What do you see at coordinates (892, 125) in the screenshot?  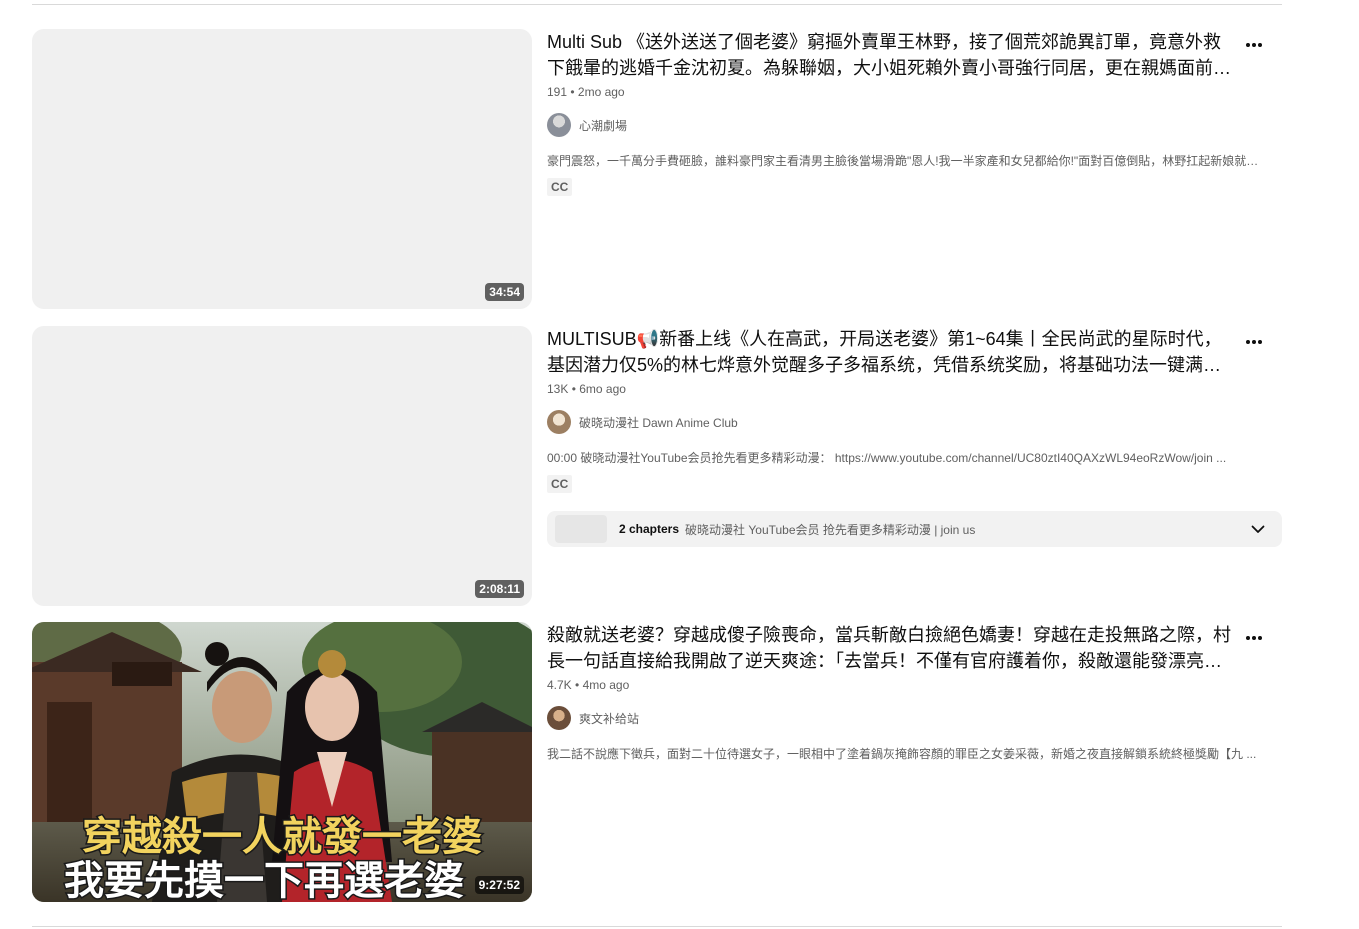 I see `channel-row: 心潮劇場` at bounding box center [892, 125].